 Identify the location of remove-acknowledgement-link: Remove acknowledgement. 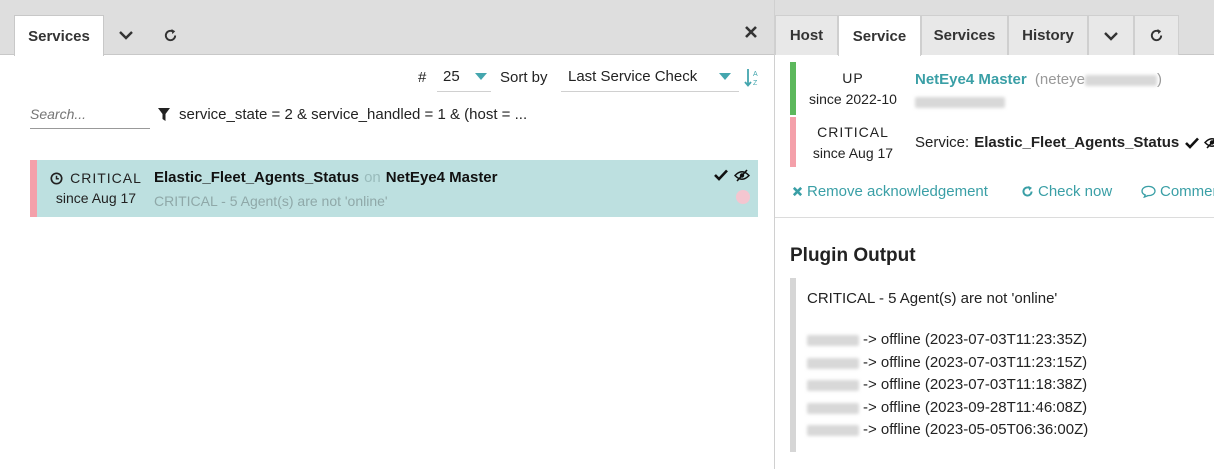
(890, 191).